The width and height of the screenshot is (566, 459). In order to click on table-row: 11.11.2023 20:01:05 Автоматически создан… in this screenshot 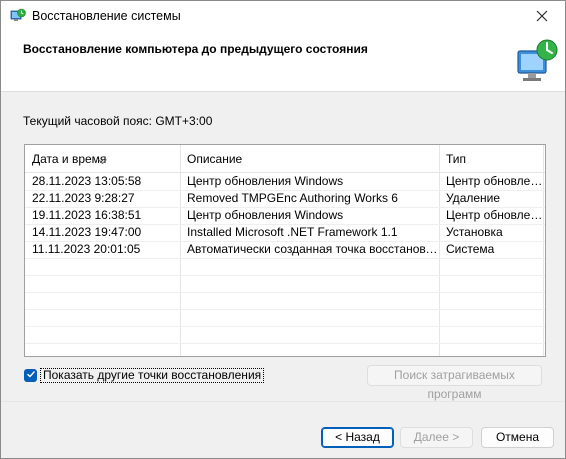, I will do `click(285, 250)`.